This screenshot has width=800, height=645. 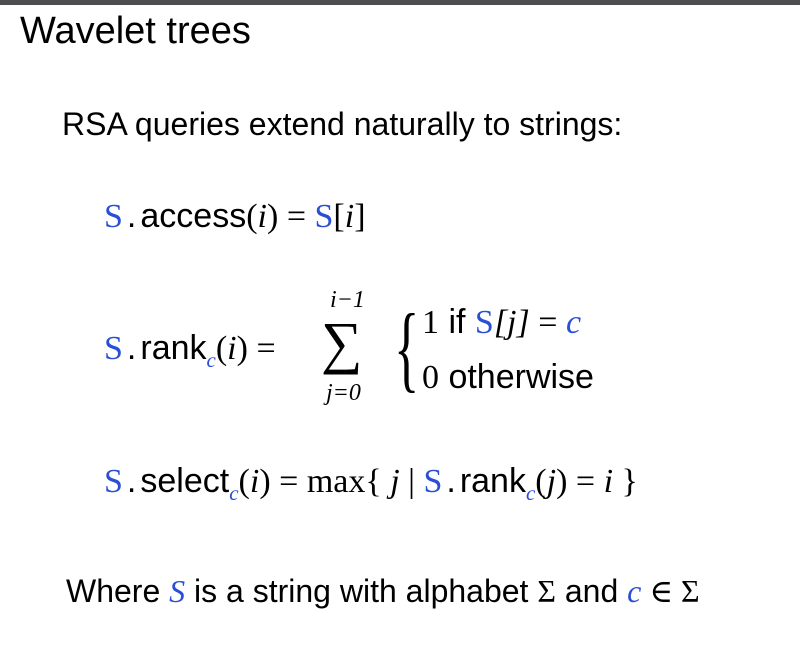 I want to click on select-method: select, so click(x=185, y=481).